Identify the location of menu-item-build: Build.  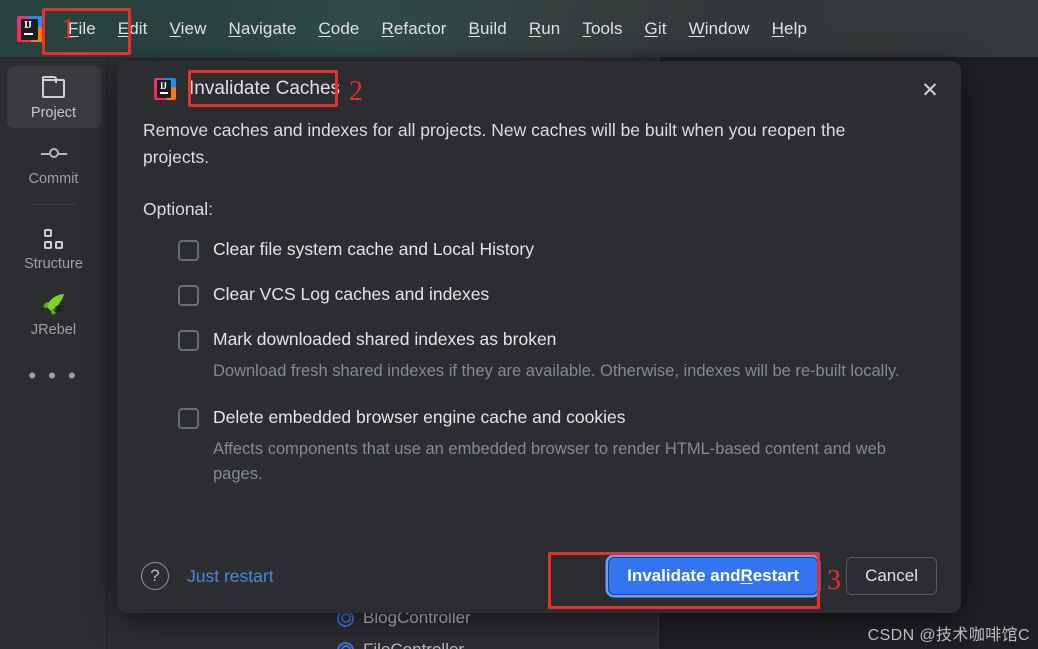
(488, 29).